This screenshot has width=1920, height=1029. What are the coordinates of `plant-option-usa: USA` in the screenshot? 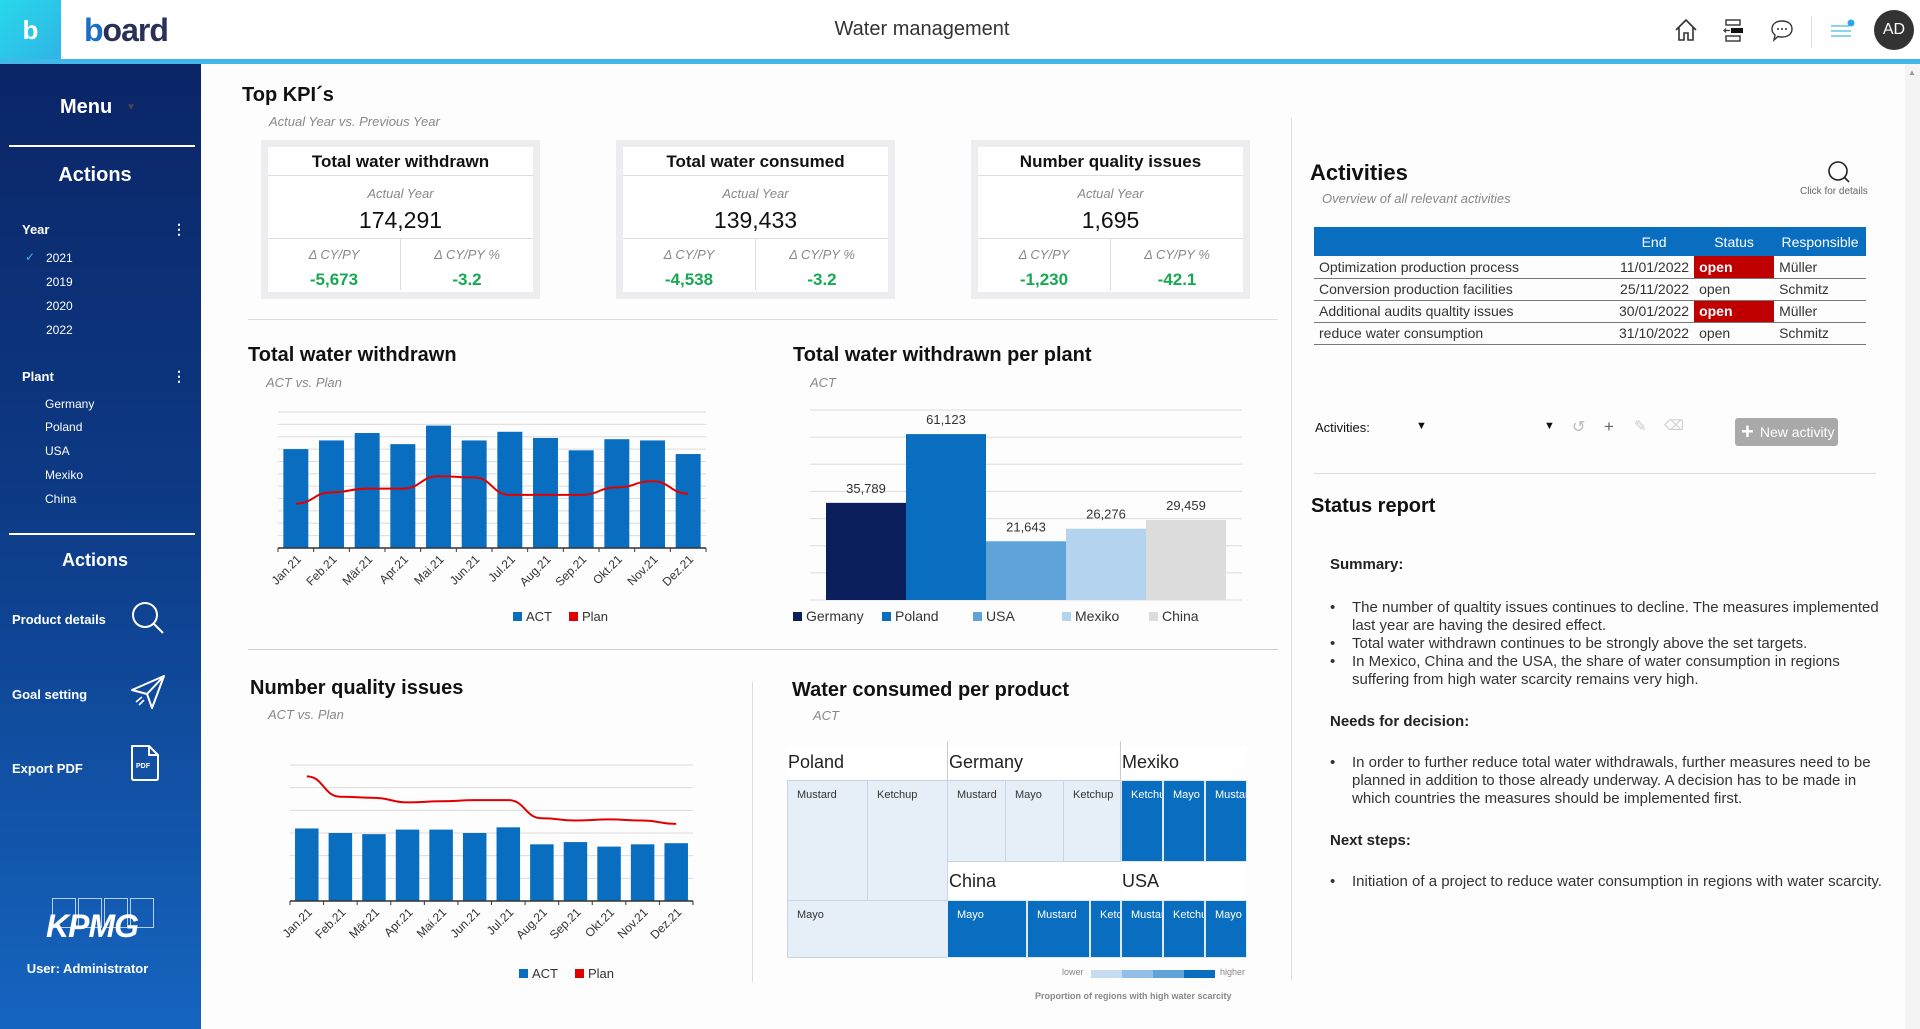 It's located at (57, 451).